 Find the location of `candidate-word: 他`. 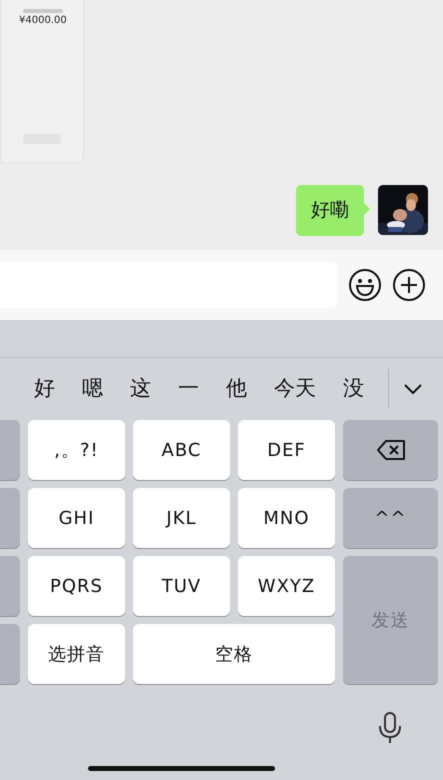

candidate-word: 他 is located at coordinates (236, 389).